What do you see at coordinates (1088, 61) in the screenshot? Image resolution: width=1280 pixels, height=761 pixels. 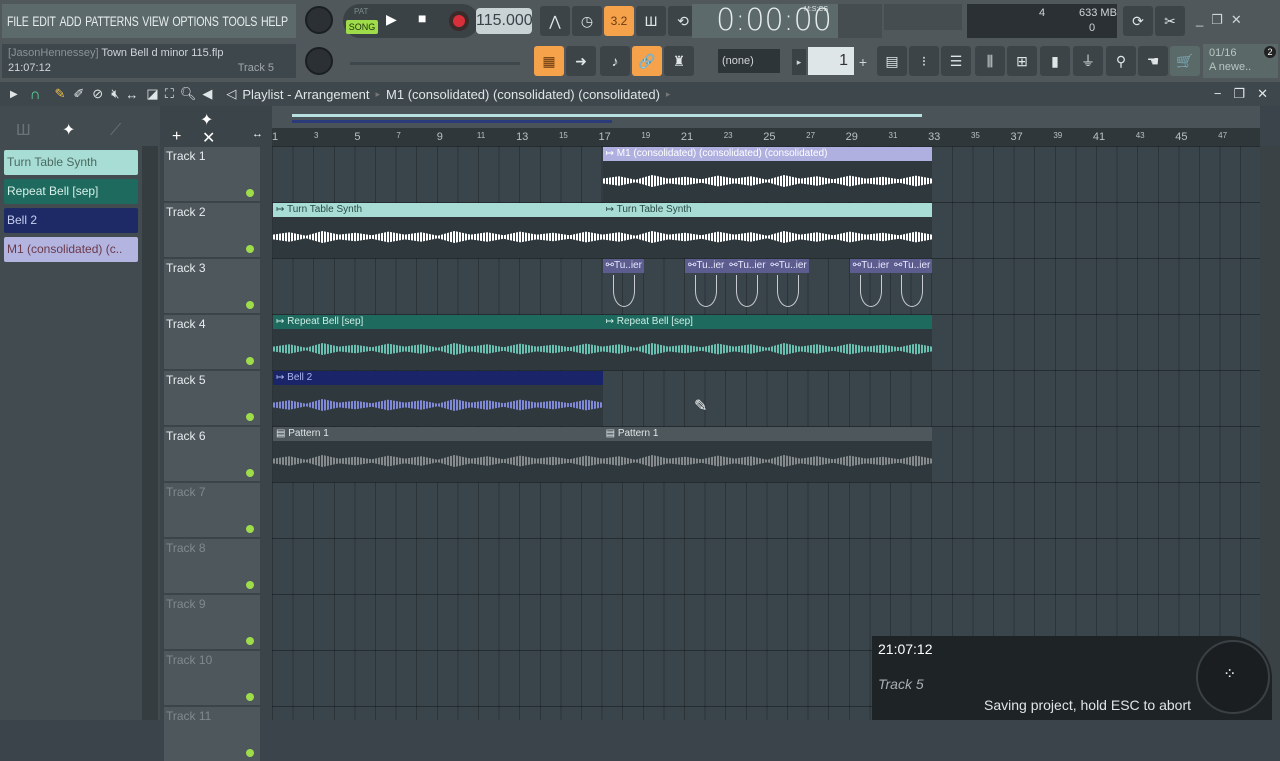 I see `plugin-icon: ⏚` at bounding box center [1088, 61].